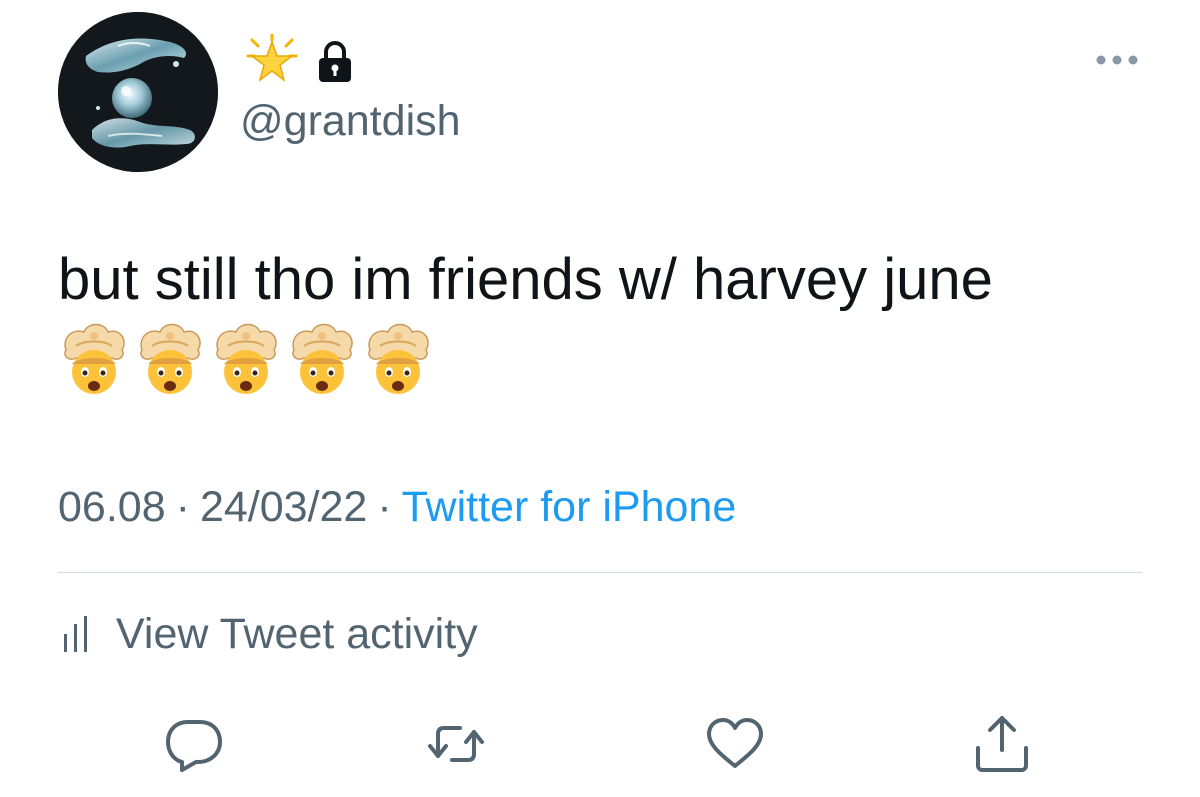 This screenshot has width=1200, height=797. I want to click on reply-button, so click(194, 744).